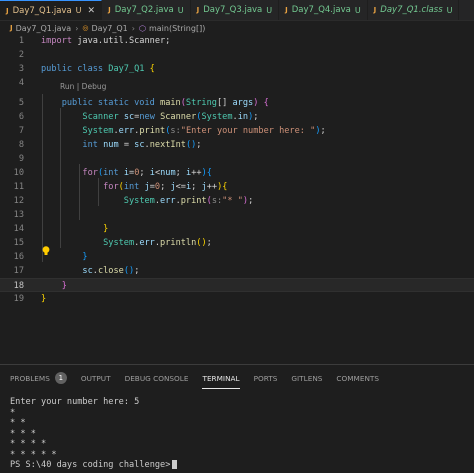  I want to click on code-line: 16 }, so click(237, 257).